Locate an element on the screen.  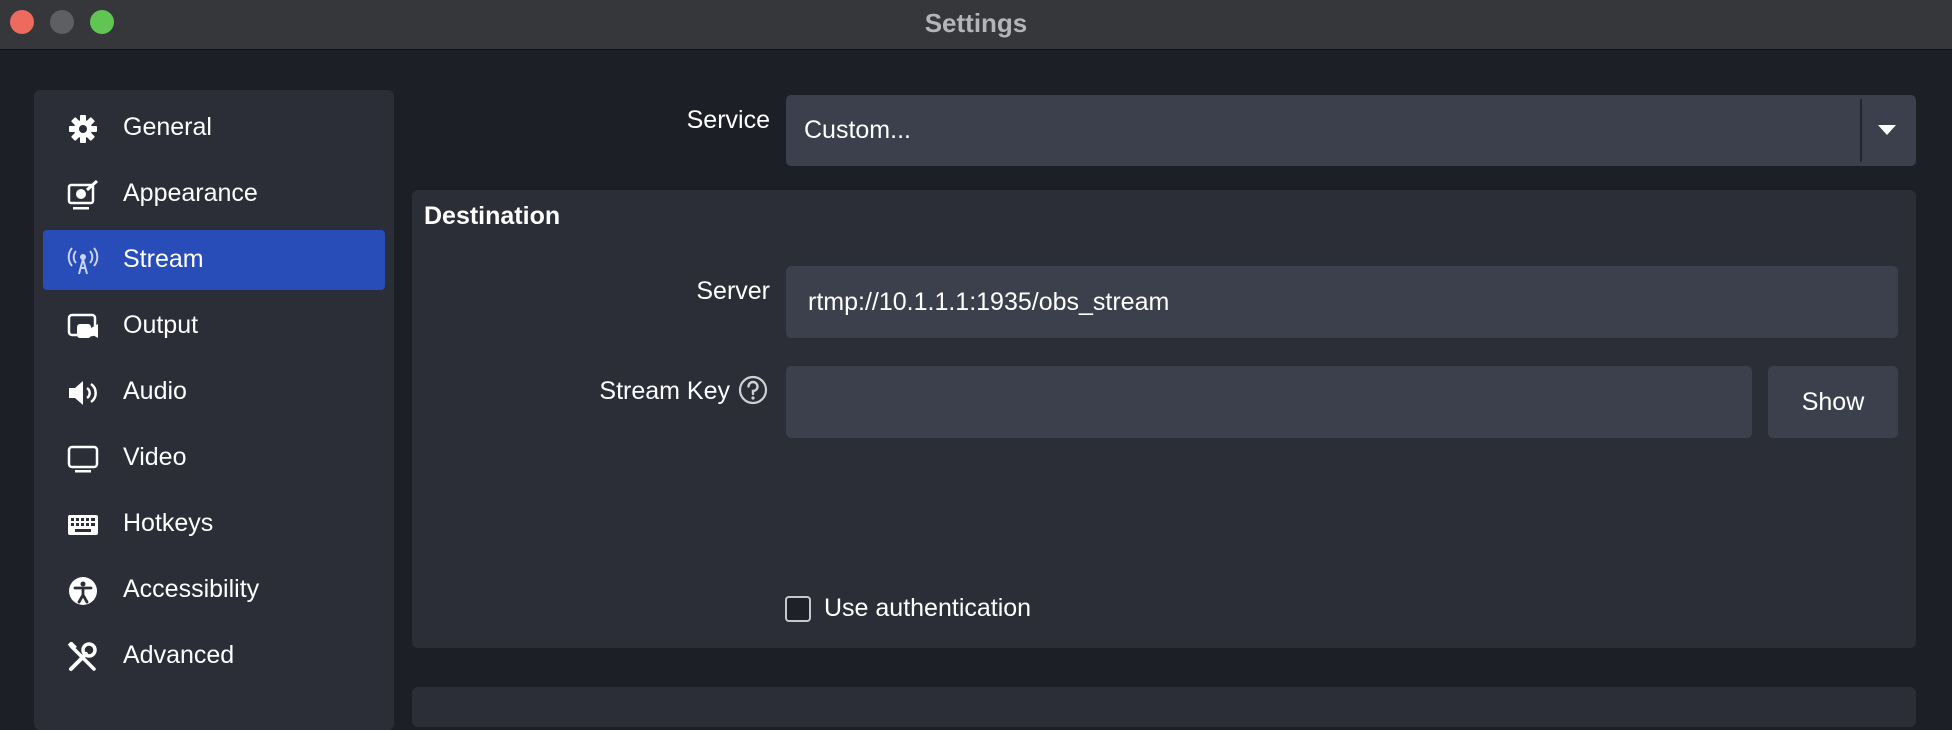
use-authentication-label: Use authentication is located at coordinates (927, 608).